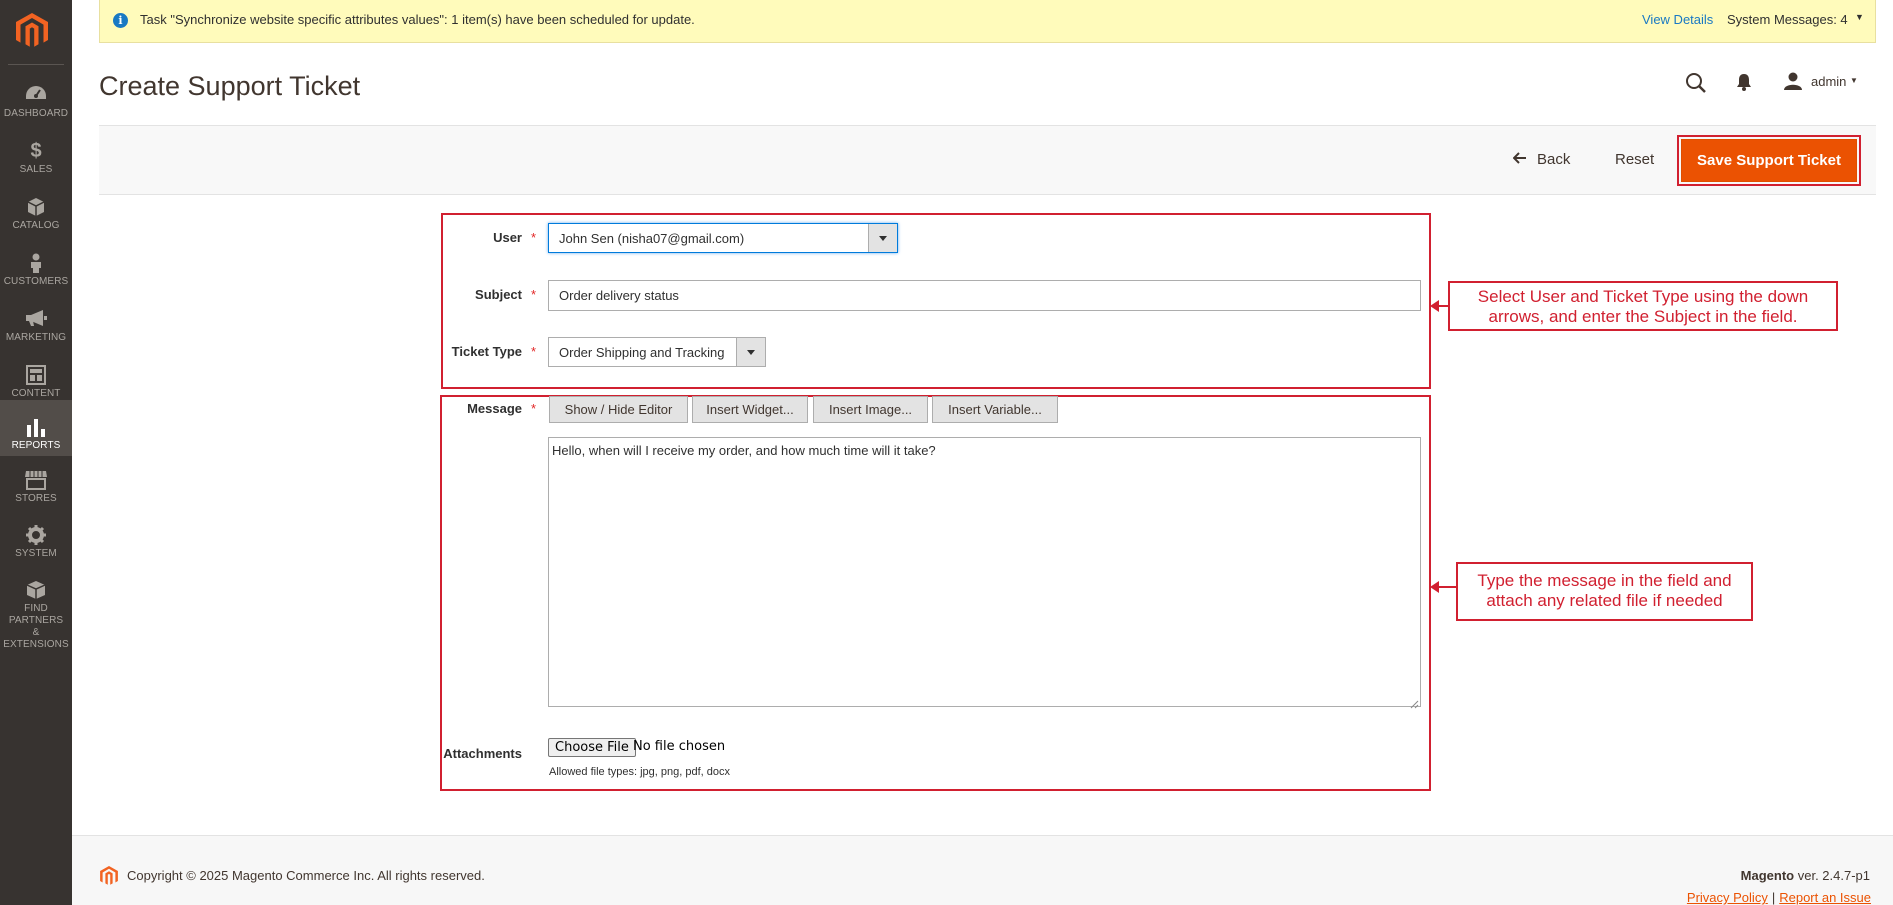 This screenshot has width=1893, height=905. I want to click on search-icon, so click(1696, 85).